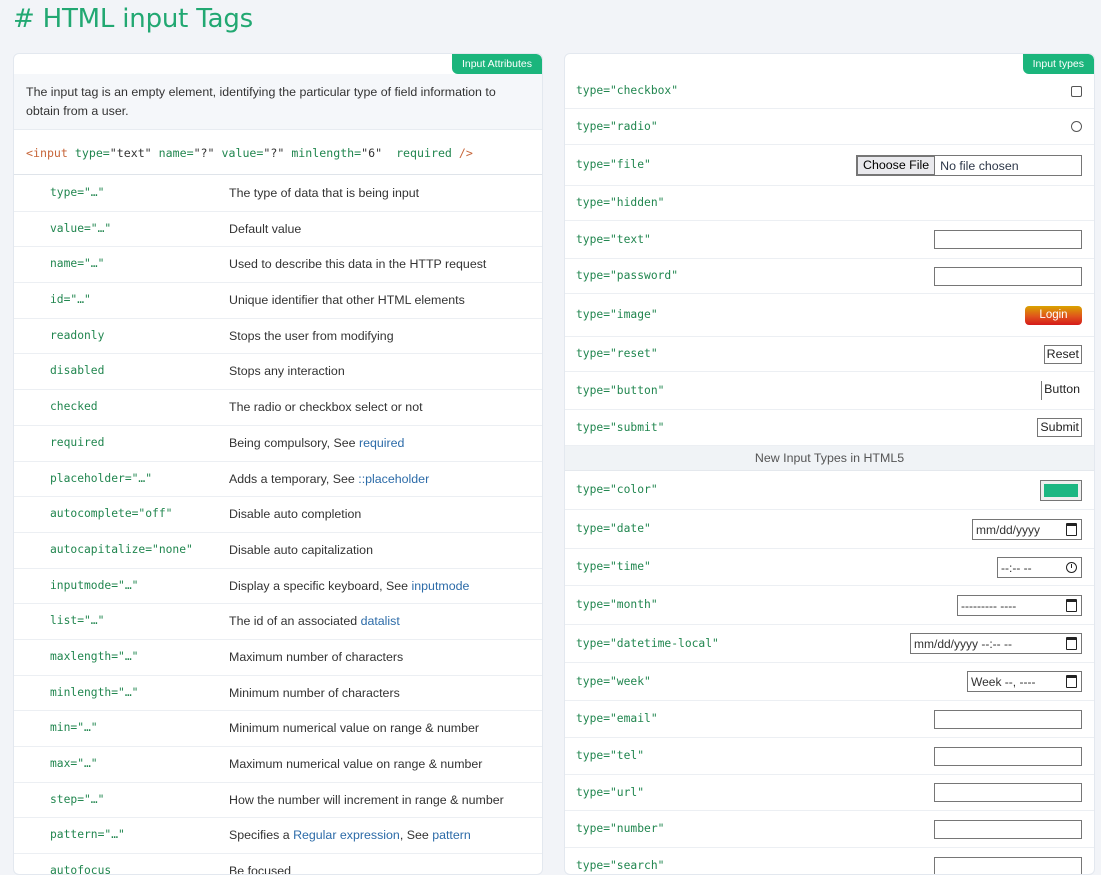  I want to click on input-type-name: type="radio", so click(617, 126).